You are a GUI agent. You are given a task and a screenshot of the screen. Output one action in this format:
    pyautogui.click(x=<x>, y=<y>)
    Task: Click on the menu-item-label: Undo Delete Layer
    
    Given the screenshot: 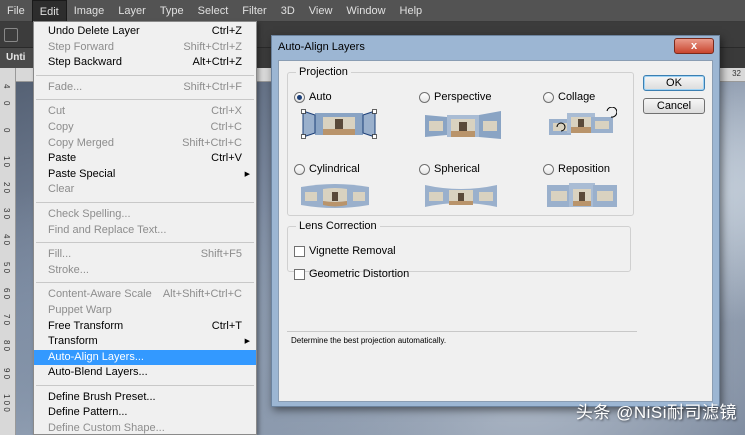 What is the action you would take?
    pyautogui.click(x=94, y=31)
    